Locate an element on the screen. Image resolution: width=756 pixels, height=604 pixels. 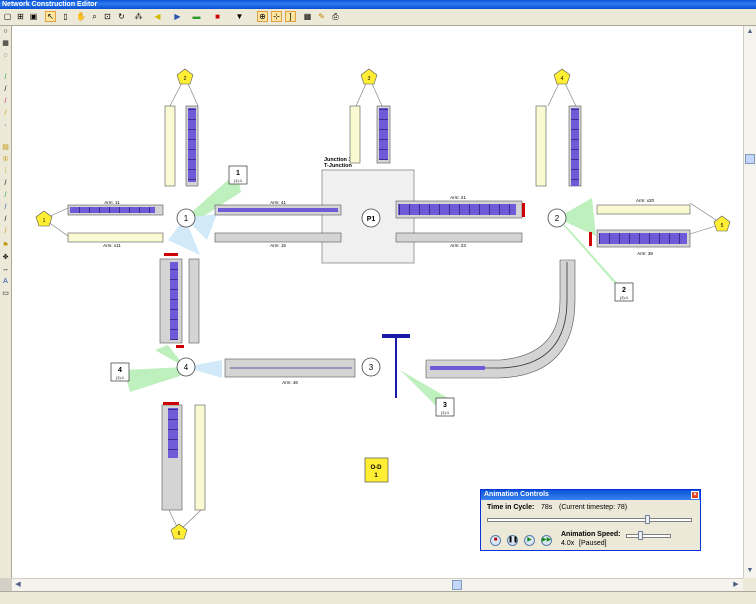
export-icon: ⎙ is located at coordinates (335, 16).